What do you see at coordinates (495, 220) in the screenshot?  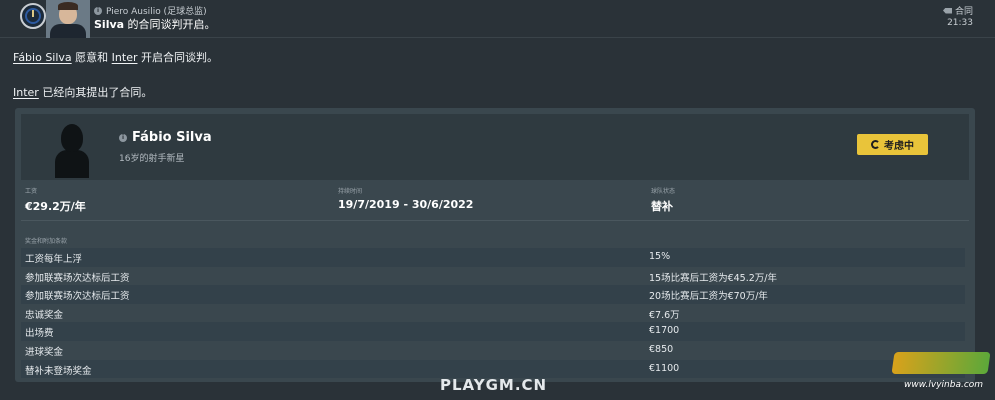 I see `divider` at bounding box center [495, 220].